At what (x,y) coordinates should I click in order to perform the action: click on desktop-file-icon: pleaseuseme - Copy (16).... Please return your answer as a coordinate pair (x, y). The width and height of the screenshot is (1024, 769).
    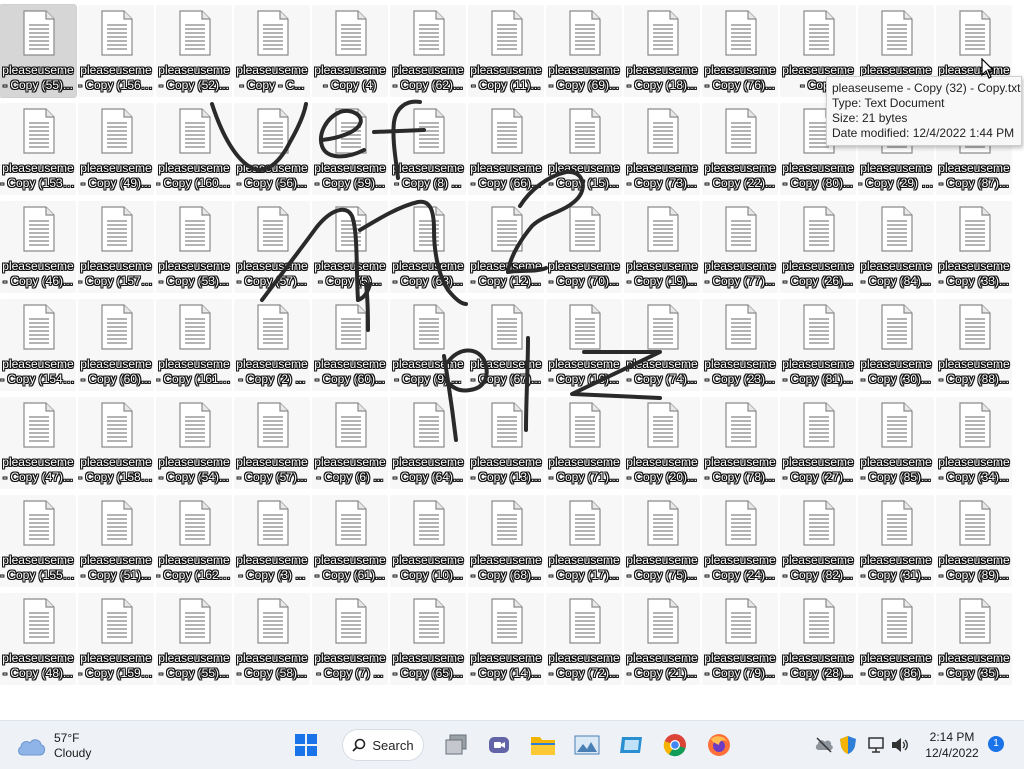
    Looking at the image, I should click on (584, 345).